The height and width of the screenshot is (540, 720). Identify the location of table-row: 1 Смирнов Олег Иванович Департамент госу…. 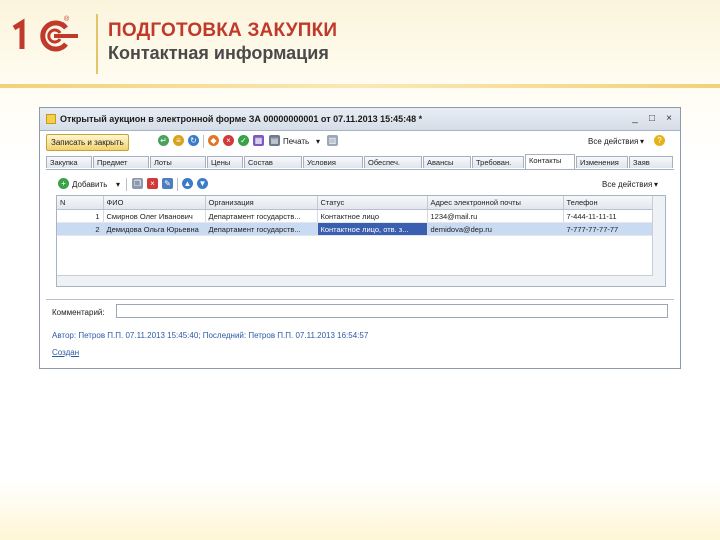
(355, 216).